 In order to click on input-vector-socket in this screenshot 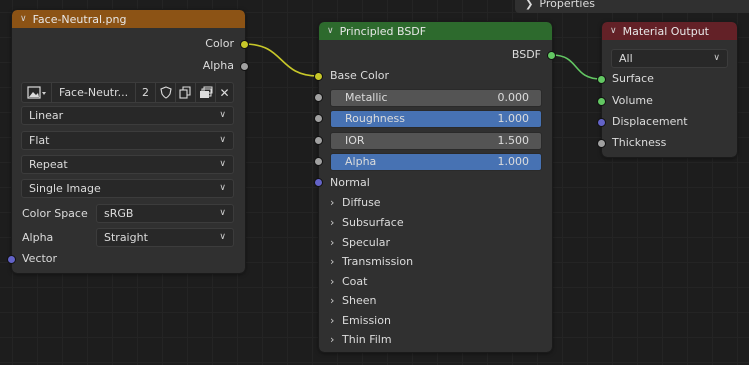, I will do `click(11, 259)`.